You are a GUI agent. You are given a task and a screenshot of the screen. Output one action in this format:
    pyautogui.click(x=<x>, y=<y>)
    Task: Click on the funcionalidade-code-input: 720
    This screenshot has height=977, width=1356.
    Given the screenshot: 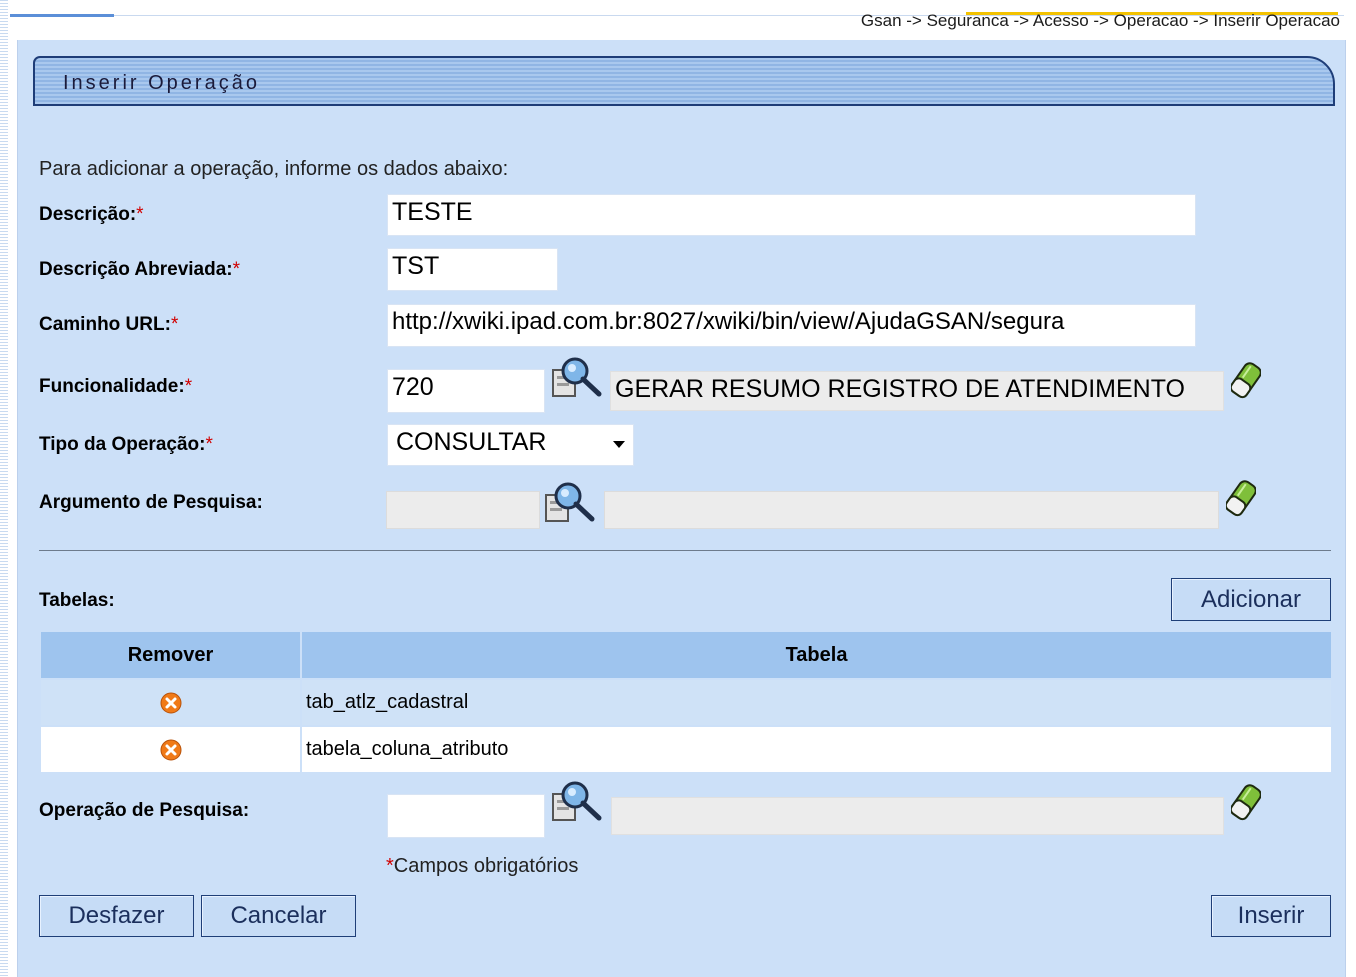 What is the action you would take?
    pyautogui.click(x=466, y=391)
    